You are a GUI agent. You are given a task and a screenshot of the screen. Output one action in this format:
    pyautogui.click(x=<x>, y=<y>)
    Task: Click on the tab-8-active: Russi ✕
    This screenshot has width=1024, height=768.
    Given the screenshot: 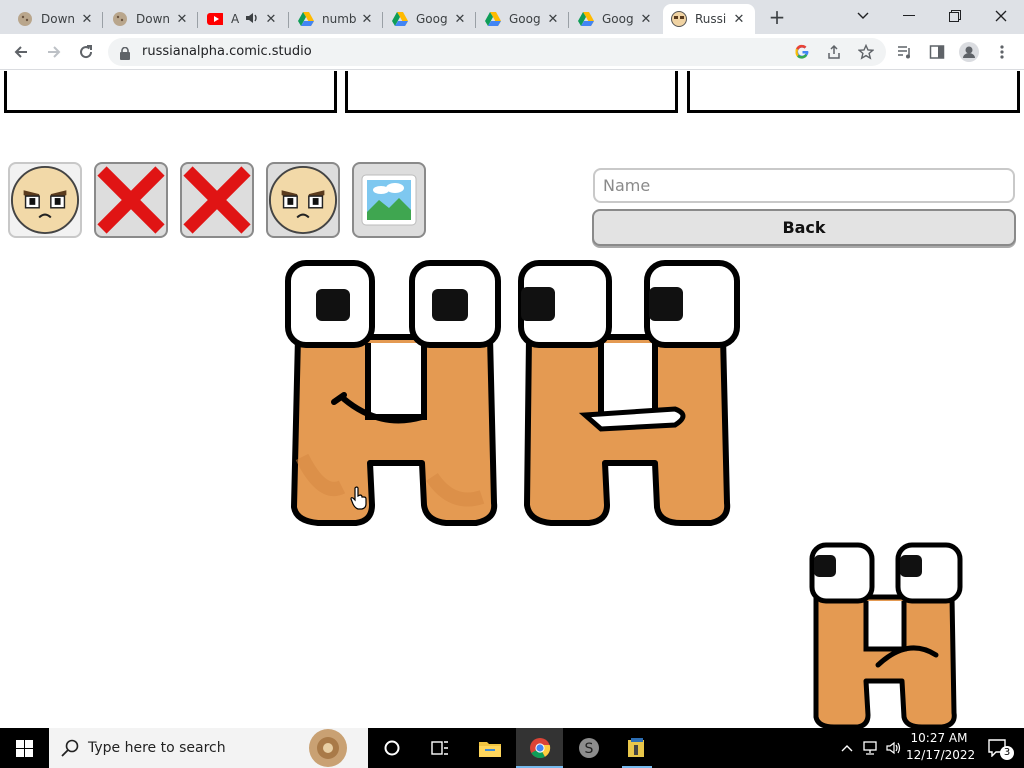 What is the action you would take?
    pyautogui.click(x=709, y=19)
    